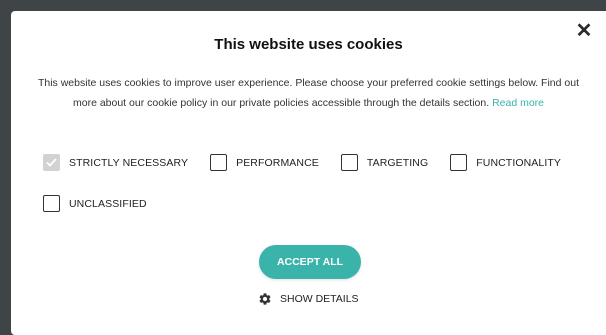 The image size is (606, 335). What do you see at coordinates (518, 103) in the screenshot?
I see `read-more-link: Read more` at bounding box center [518, 103].